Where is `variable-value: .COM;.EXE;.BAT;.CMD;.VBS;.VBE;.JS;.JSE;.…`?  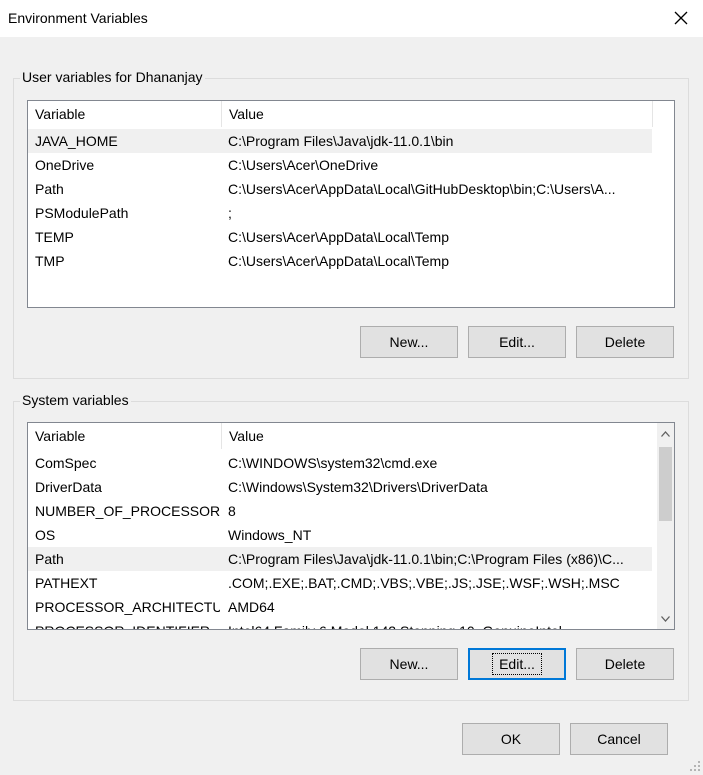 variable-value: .COM;.EXE;.BAT;.CMD;.VBS;.VBE;.JS;.JSE;.… is located at coordinates (424, 583).